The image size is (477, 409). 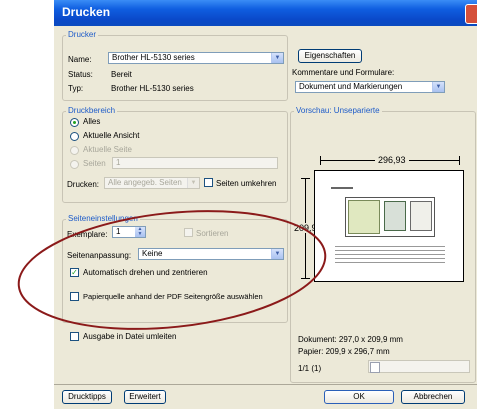 What do you see at coordinates (74, 336) in the screenshot?
I see `print-to-file-checkbox` at bounding box center [74, 336].